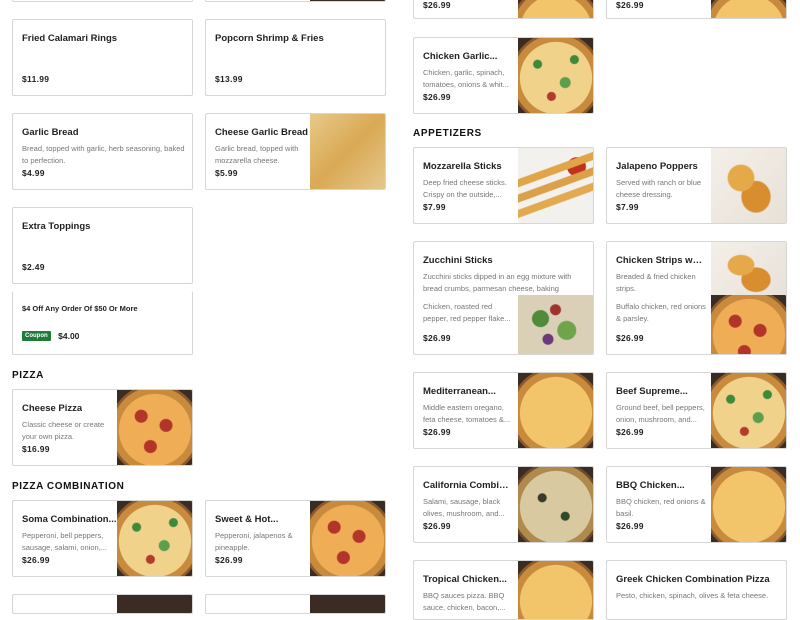 This screenshot has height=620, width=800. I want to click on item-description: Classic cheese or create your own pizza., so click(63, 430).